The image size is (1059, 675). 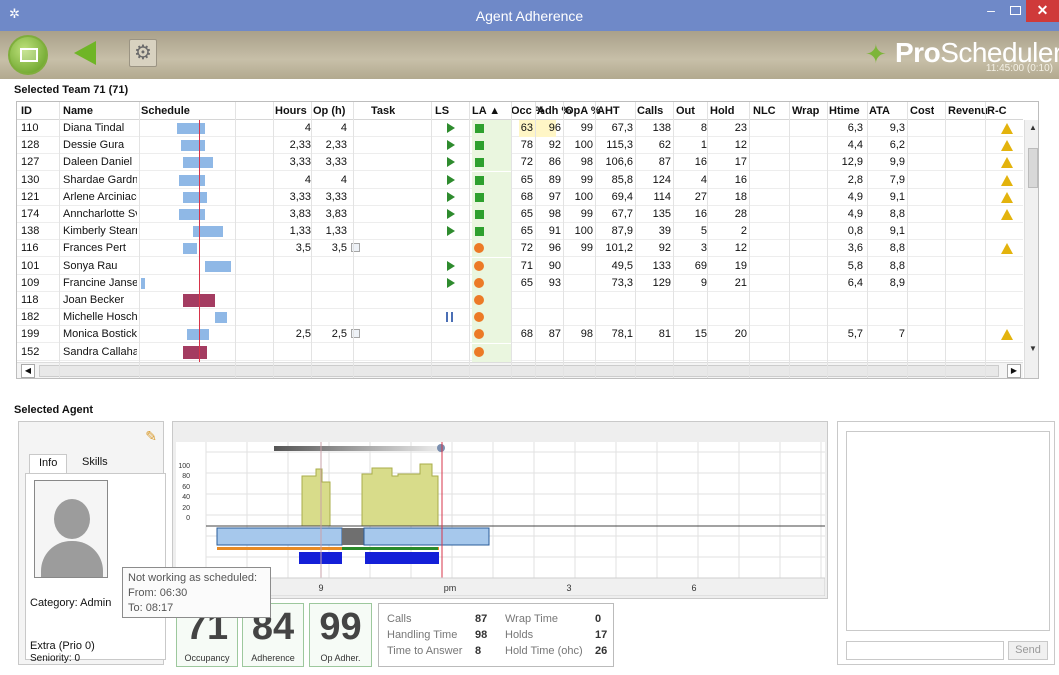 I want to click on settings-button: ⚙, so click(x=143, y=53).